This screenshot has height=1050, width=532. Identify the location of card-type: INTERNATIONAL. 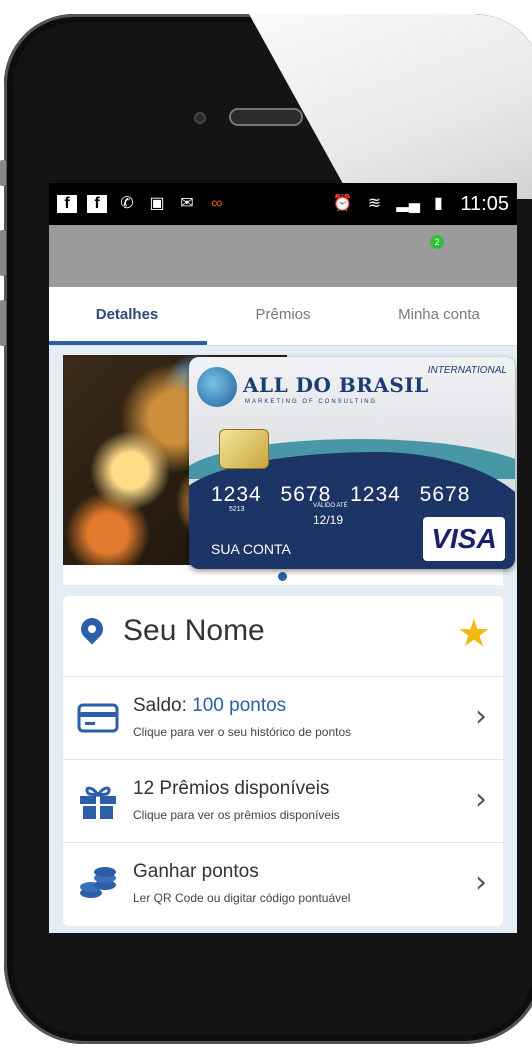
(467, 370).